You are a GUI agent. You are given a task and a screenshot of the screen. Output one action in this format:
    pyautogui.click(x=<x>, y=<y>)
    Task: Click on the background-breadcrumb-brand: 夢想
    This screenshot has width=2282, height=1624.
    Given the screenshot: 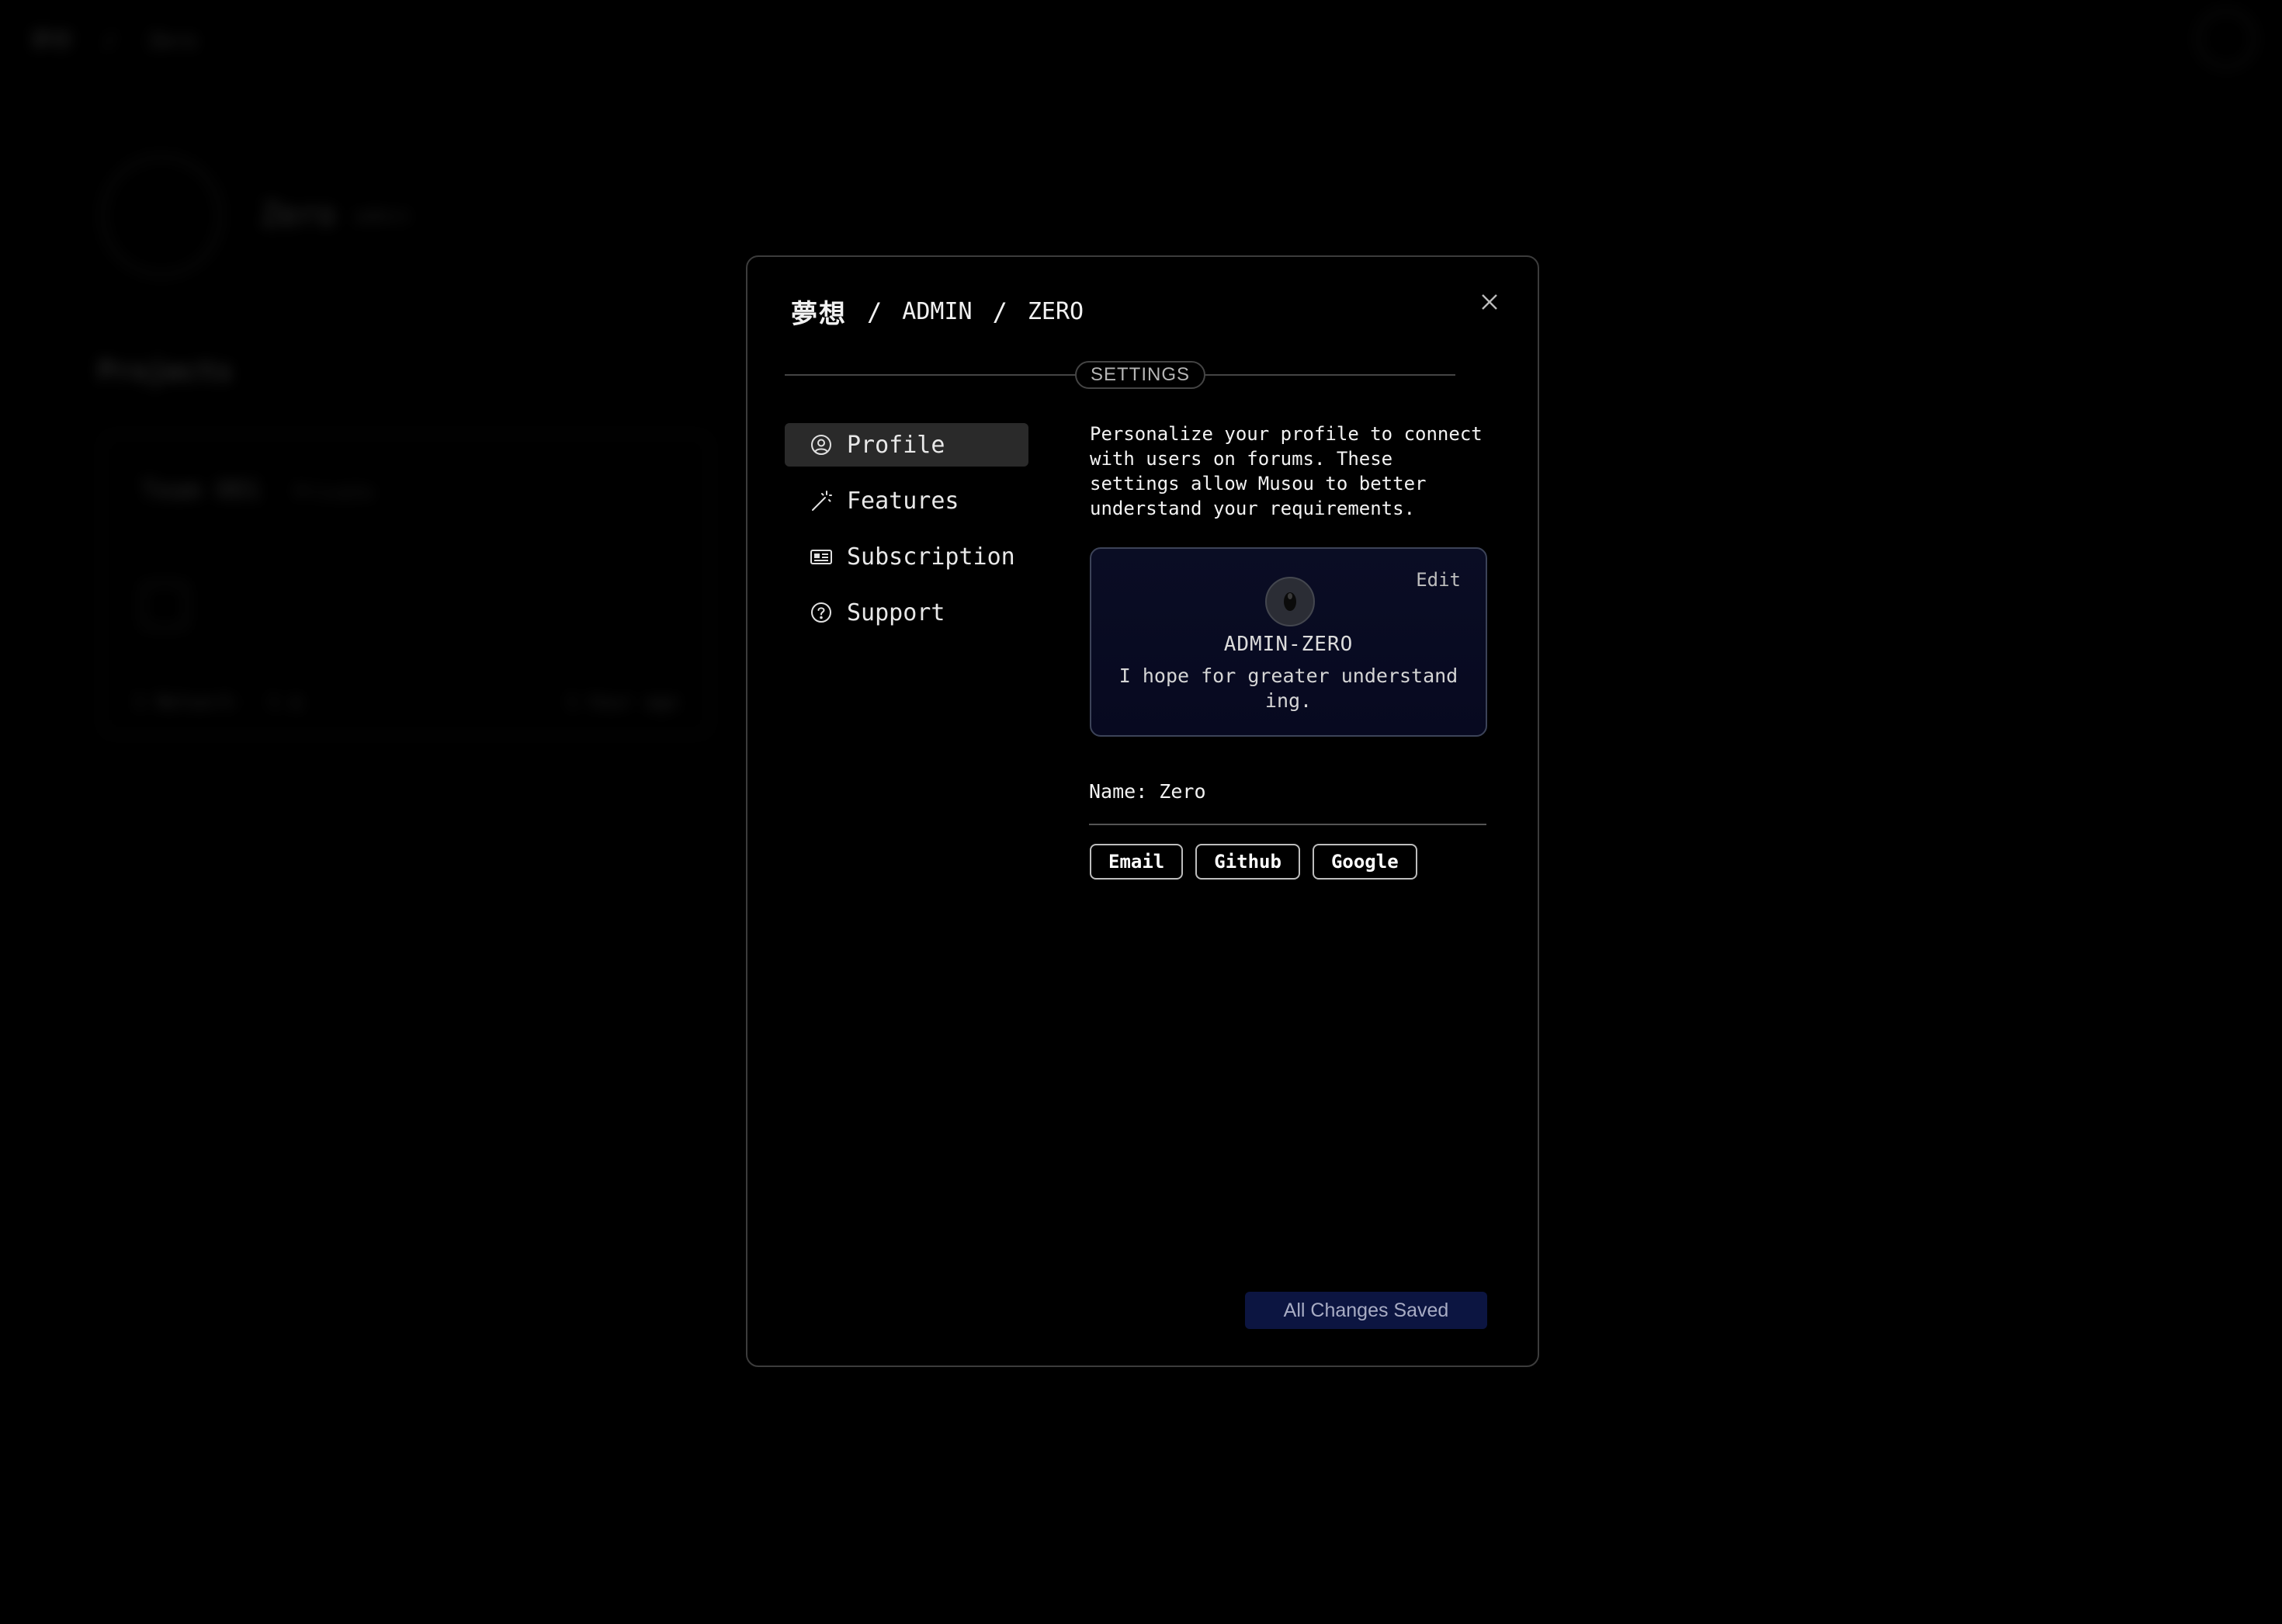 What is the action you would take?
    pyautogui.click(x=51, y=41)
    